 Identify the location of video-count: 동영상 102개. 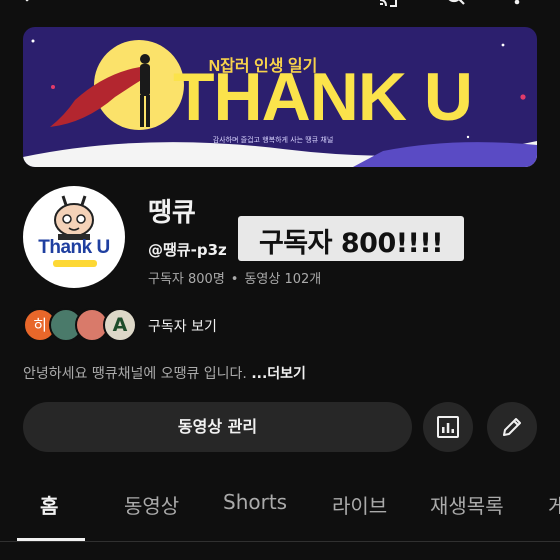
(283, 279).